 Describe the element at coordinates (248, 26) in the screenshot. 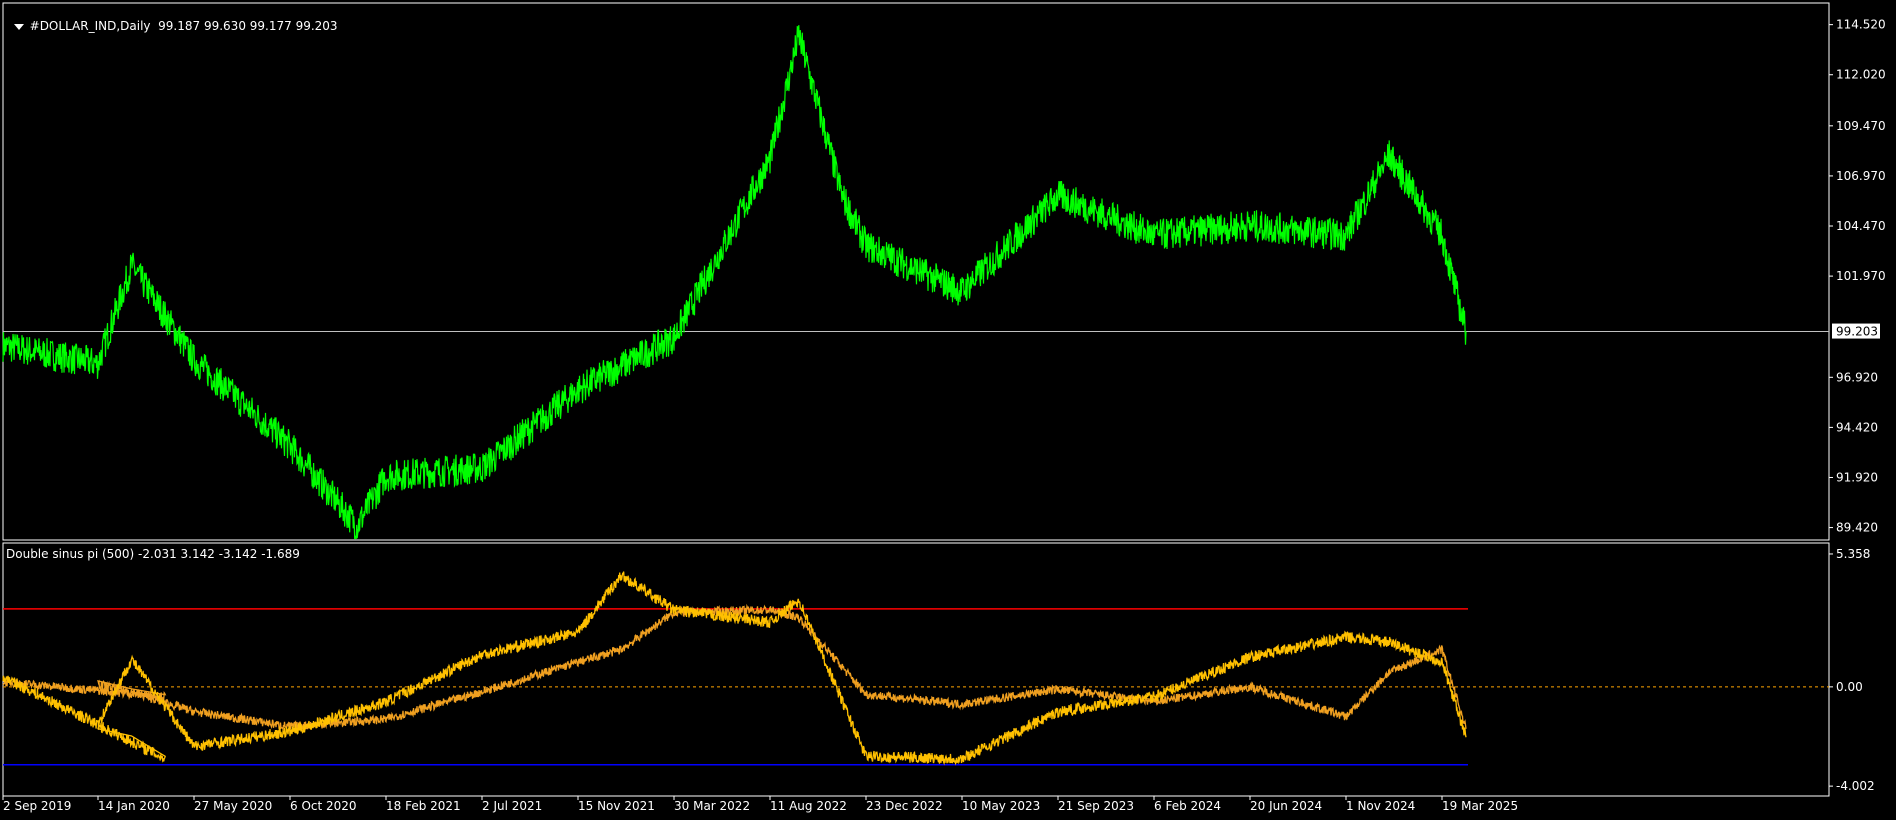

I see `ohlc-label: 99.187 99.630 99.177 99.203` at that location.